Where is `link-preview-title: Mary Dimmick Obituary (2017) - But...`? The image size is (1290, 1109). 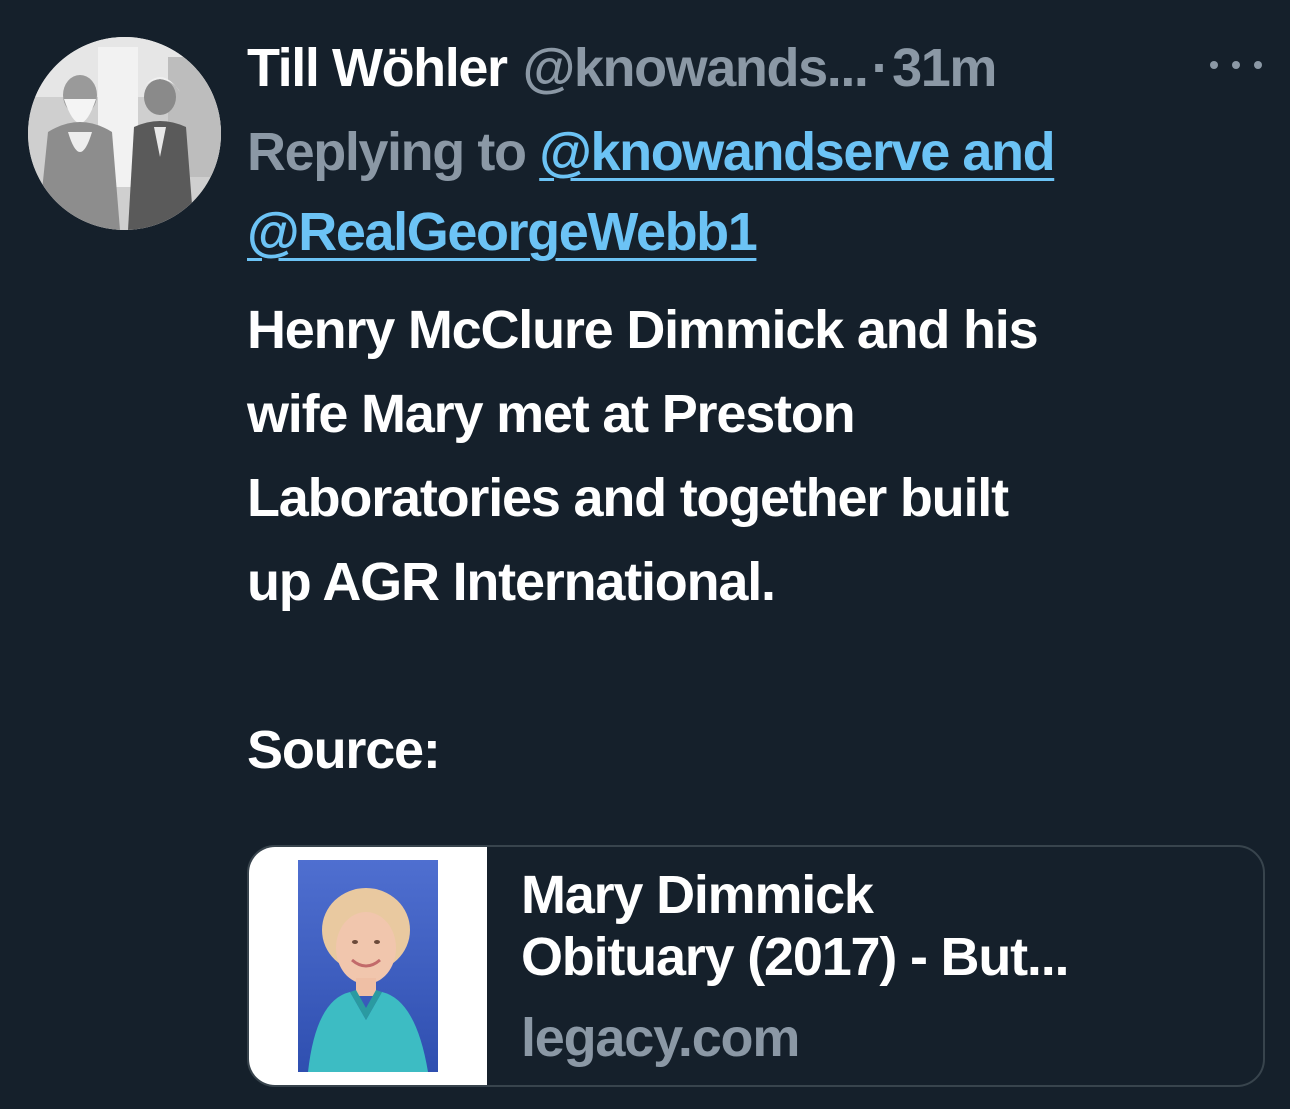
link-preview-title: Mary Dimmick Obituary (2017) - But... is located at coordinates (871, 926).